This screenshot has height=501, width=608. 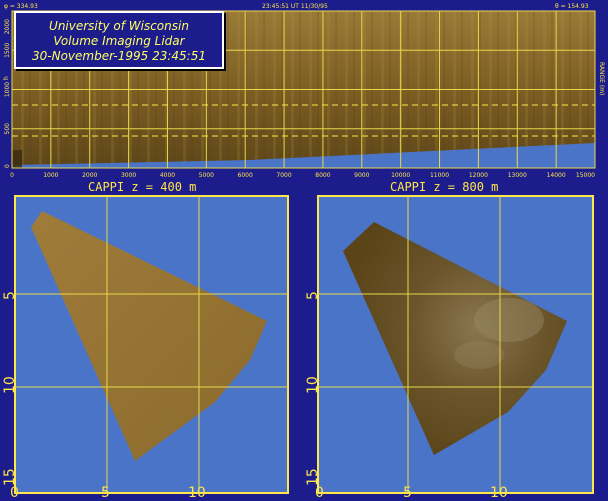 I want to click on title-line-3: 30-November-1995 23:45:51, so click(x=119, y=56).